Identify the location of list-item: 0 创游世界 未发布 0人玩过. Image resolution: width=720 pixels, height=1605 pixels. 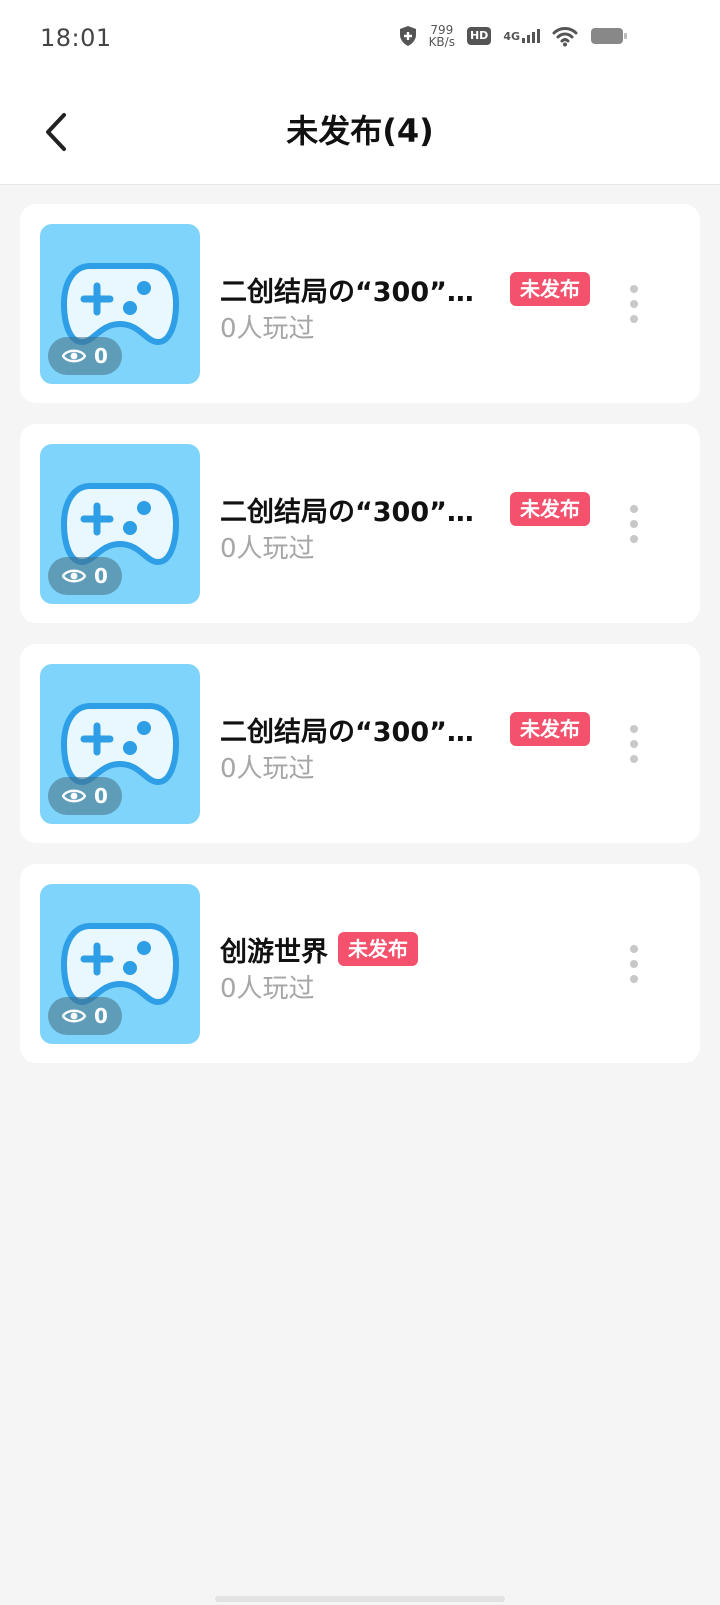
(360, 963).